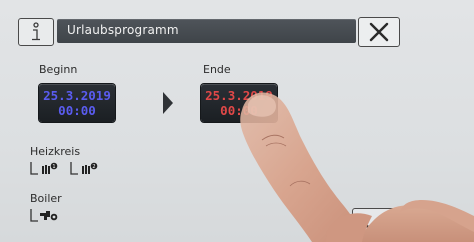 This screenshot has height=242, width=474. I want to click on checkmark-icon, so click(375, 224).